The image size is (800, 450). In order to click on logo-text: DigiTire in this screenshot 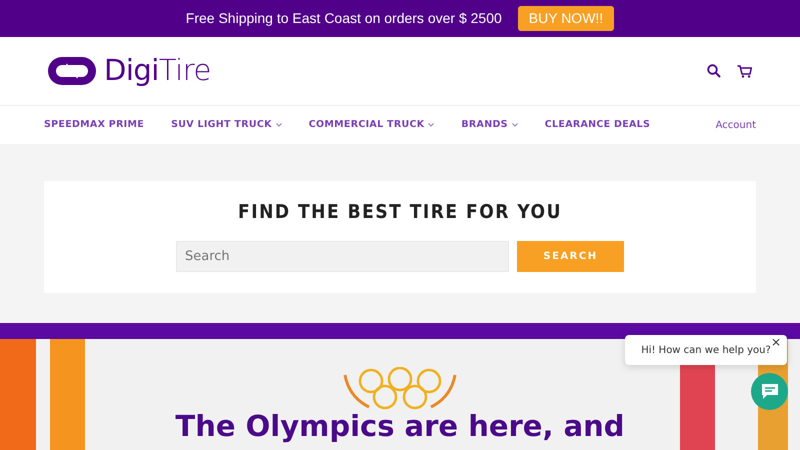, I will do `click(157, 71)`.